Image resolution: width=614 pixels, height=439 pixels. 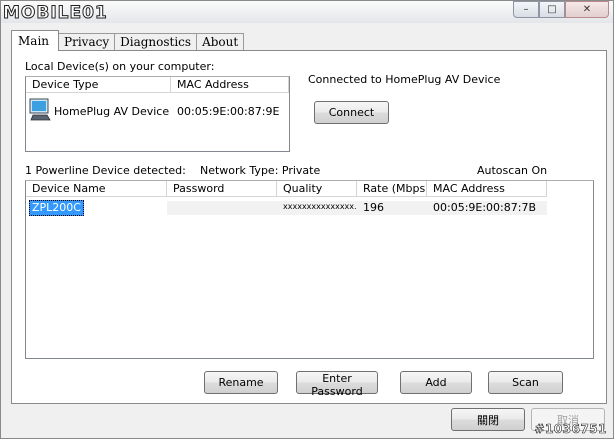 I want to click on device-name-selected: ZPL200C, so click(x=56, y=207).